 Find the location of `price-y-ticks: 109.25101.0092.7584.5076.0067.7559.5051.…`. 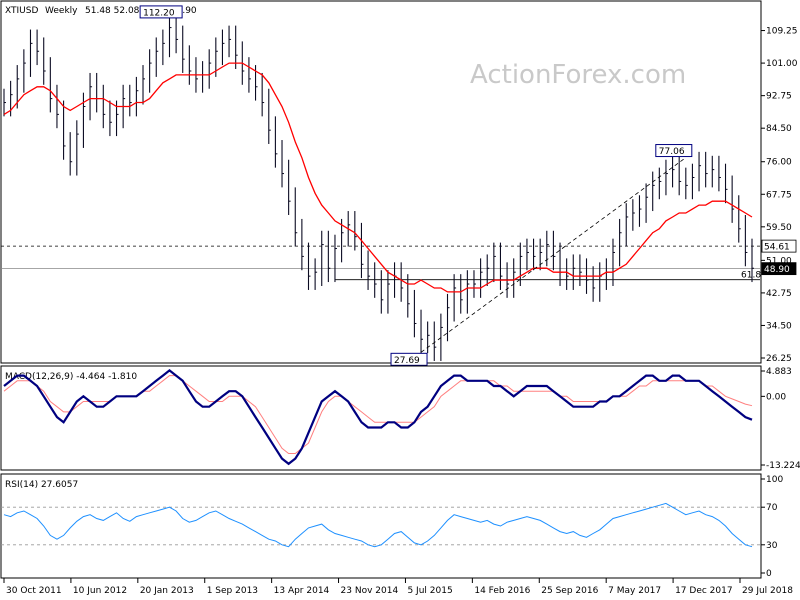

price-y-ticks: 109.25101.0092.7584.5076.0067.7559.5051.… is located at coordinates (779, 195).